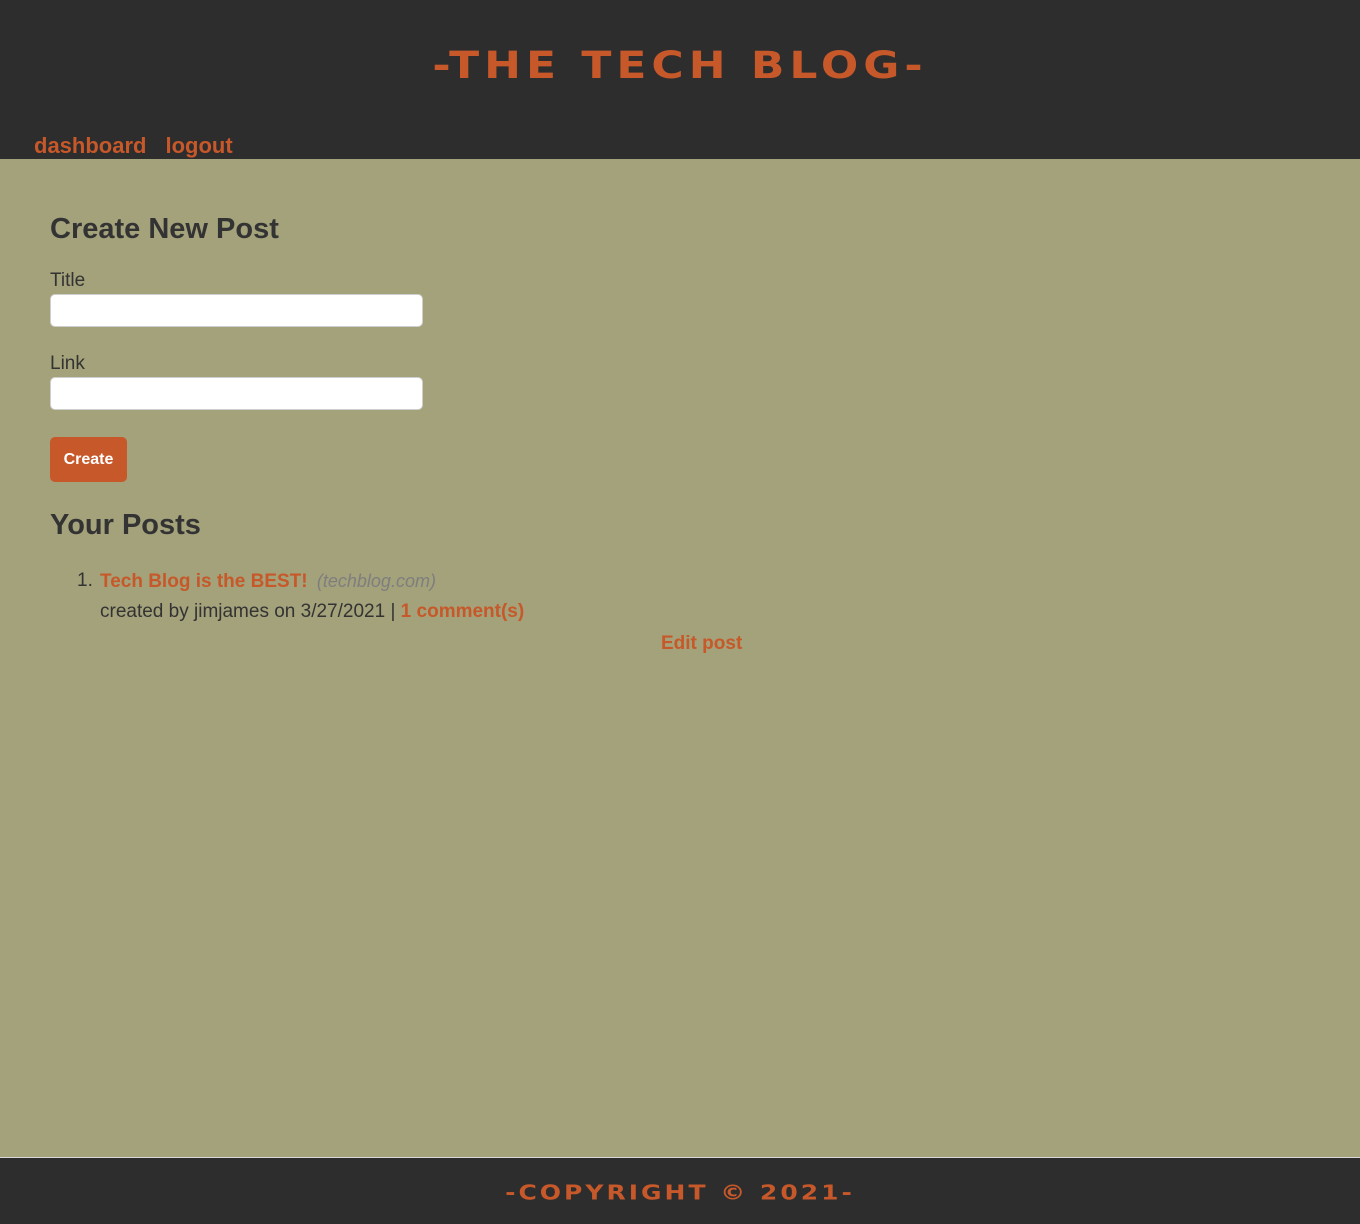 Image resolution: width=1360 pixels, height=1224 pixels. What do you see at coordinates (236, 393) in the screenshot?
I see `link-input` at bounding box center [236, 393].